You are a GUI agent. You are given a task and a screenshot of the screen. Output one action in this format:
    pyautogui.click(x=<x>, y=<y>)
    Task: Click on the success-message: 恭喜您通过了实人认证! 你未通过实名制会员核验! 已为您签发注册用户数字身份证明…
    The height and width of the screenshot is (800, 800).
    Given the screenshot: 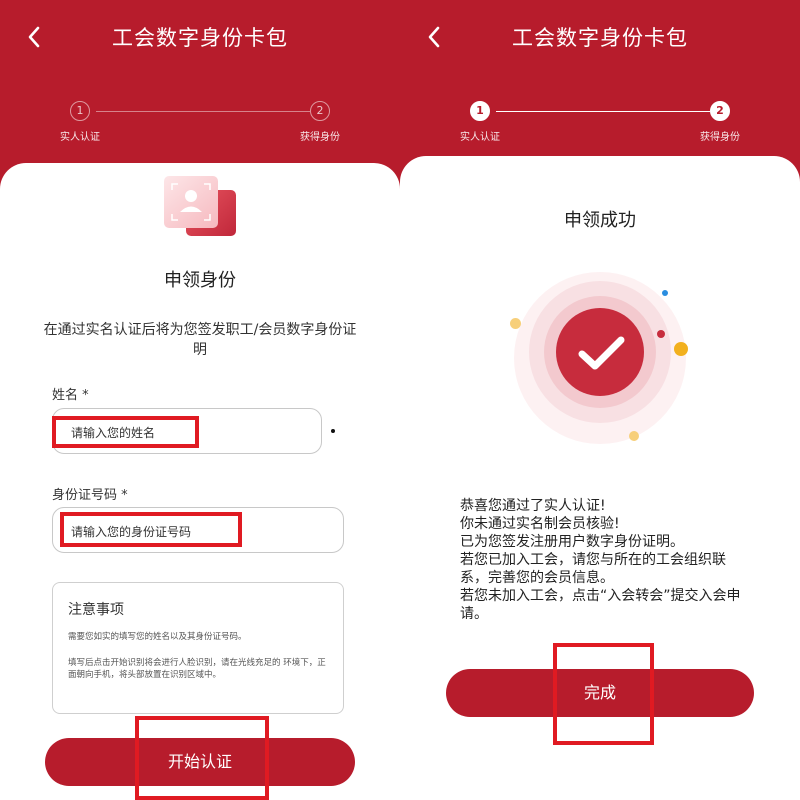 What is the action you would take?
    pyautogui.click(x=605, y=560)
    